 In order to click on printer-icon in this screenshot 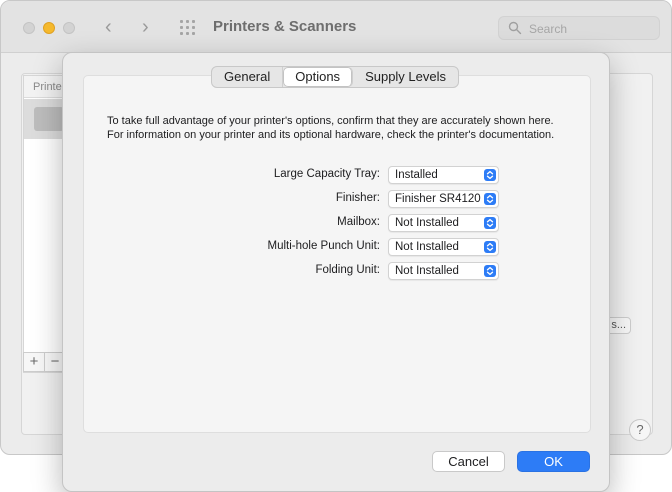, I will do `click(49, 119)`.